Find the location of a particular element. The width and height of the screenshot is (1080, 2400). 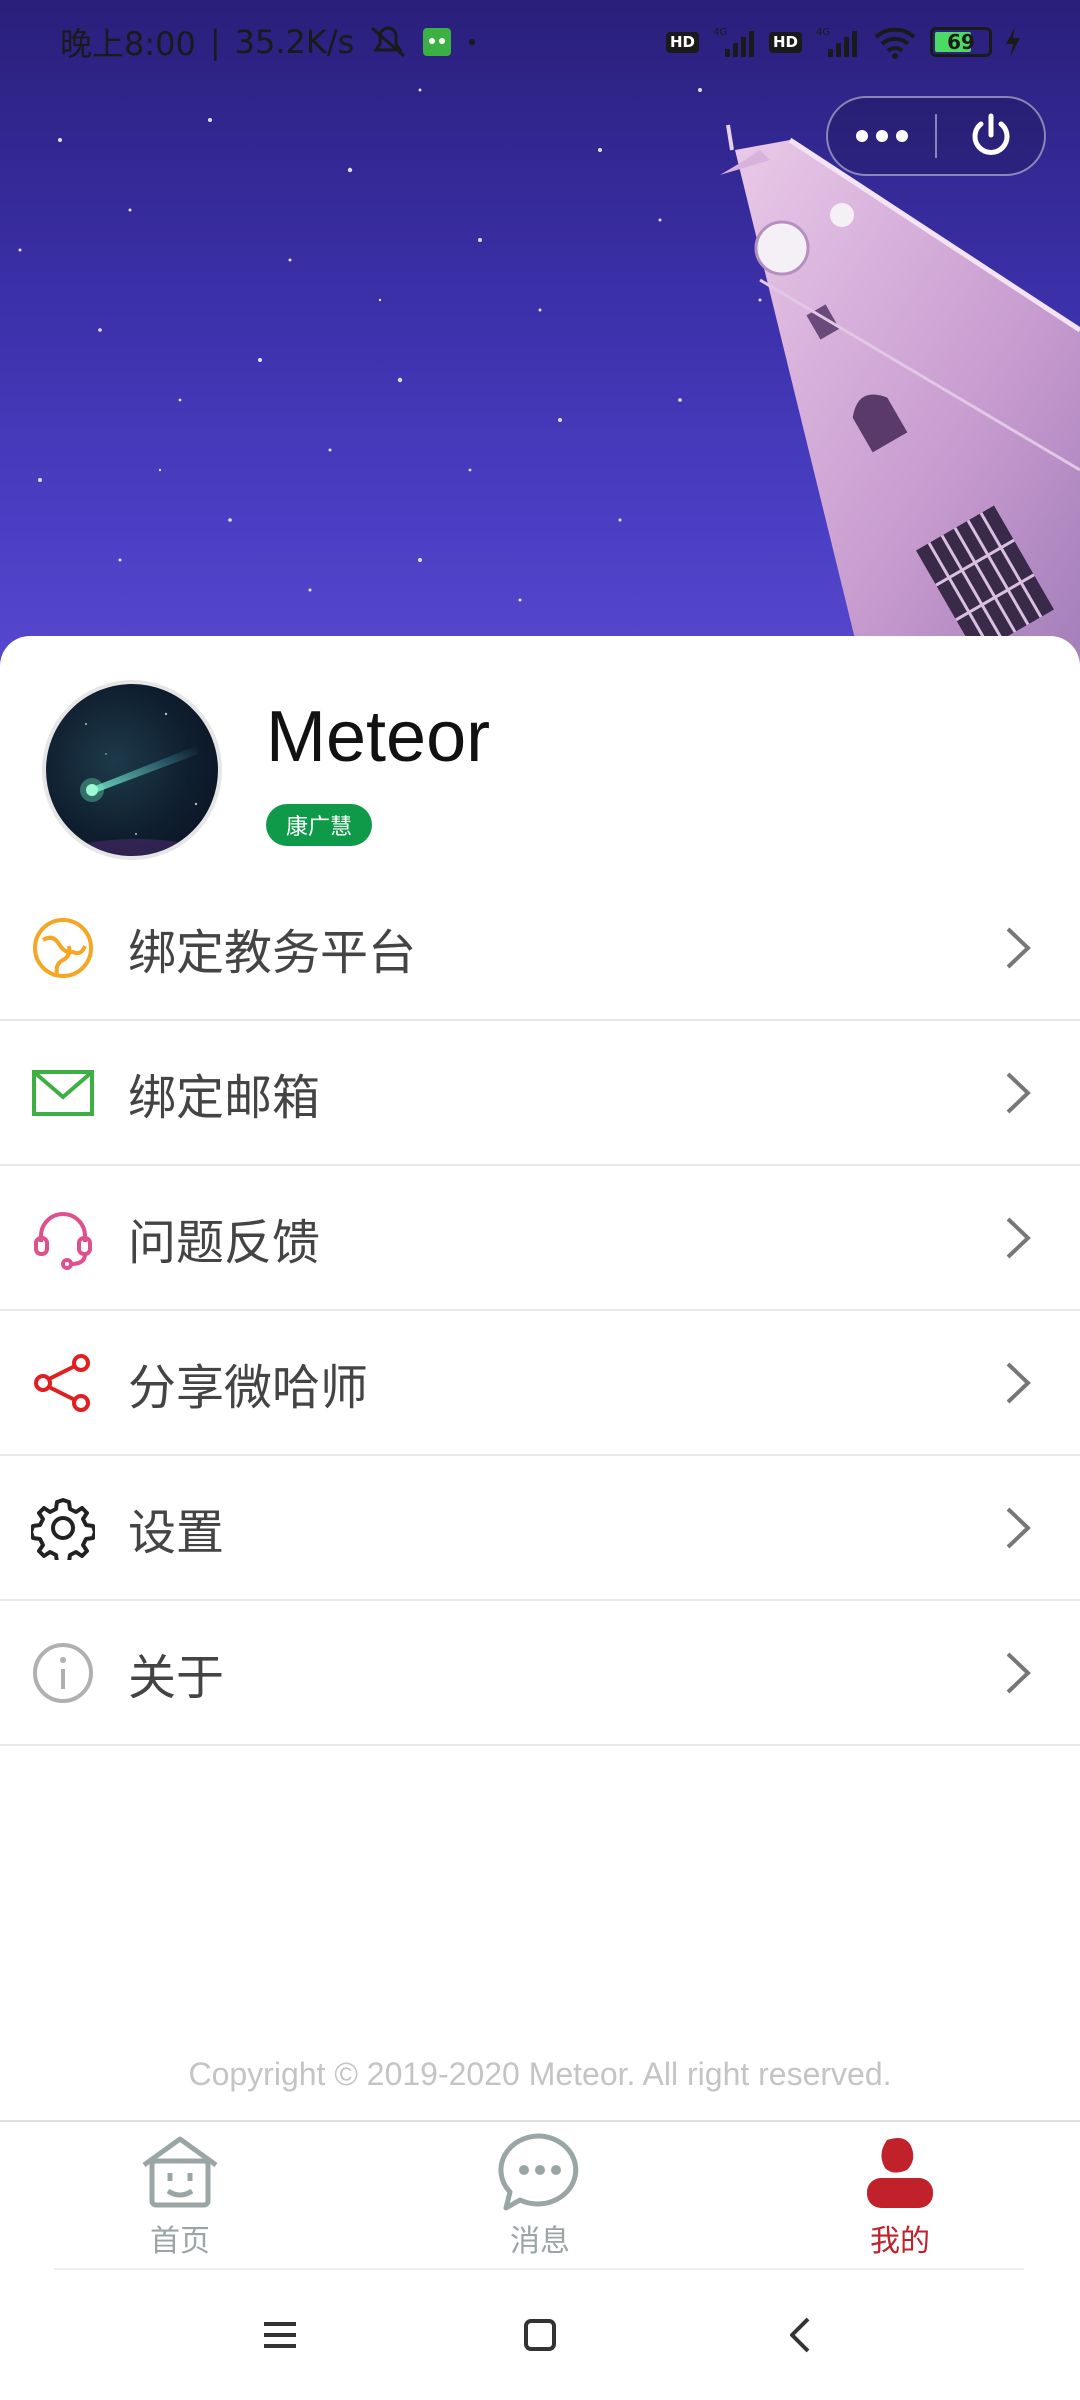

tab-mine: 我的 is located at coordinates (900, 2196).